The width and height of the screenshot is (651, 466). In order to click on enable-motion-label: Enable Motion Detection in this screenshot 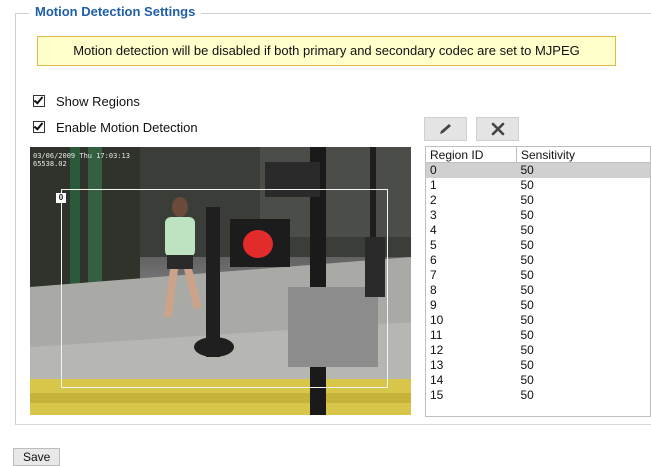, I will do `click(127, 127)`.